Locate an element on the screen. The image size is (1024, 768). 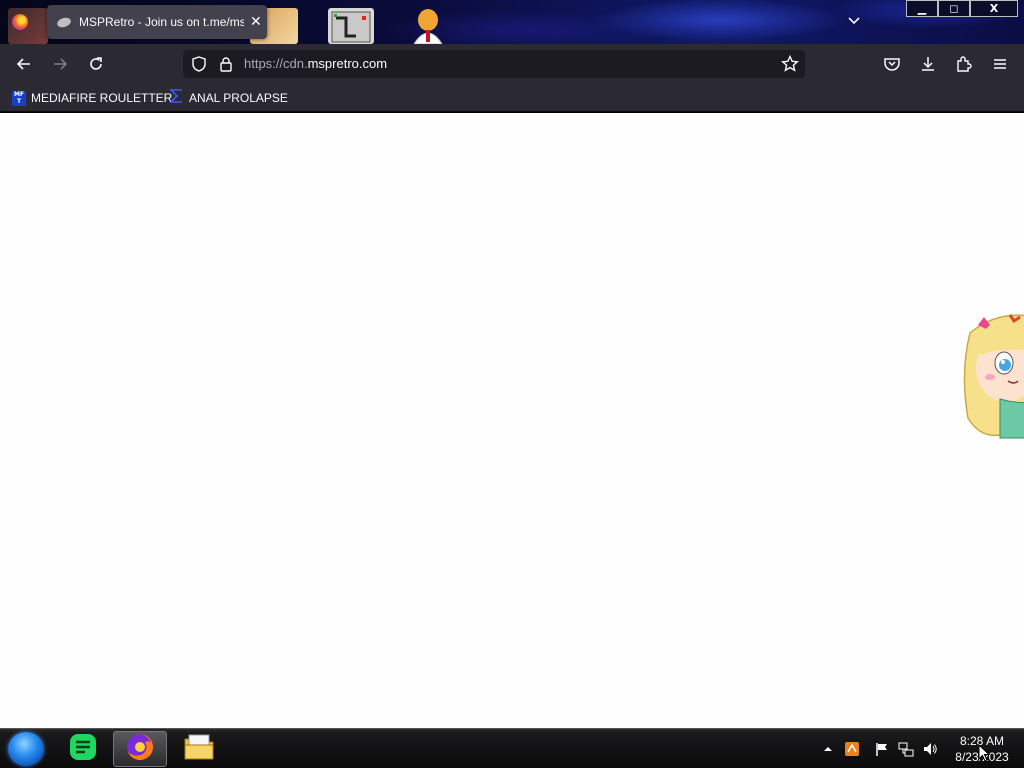
system-tray: 8:28 AM 8/23/2023 is located at coordinates (512, 748).